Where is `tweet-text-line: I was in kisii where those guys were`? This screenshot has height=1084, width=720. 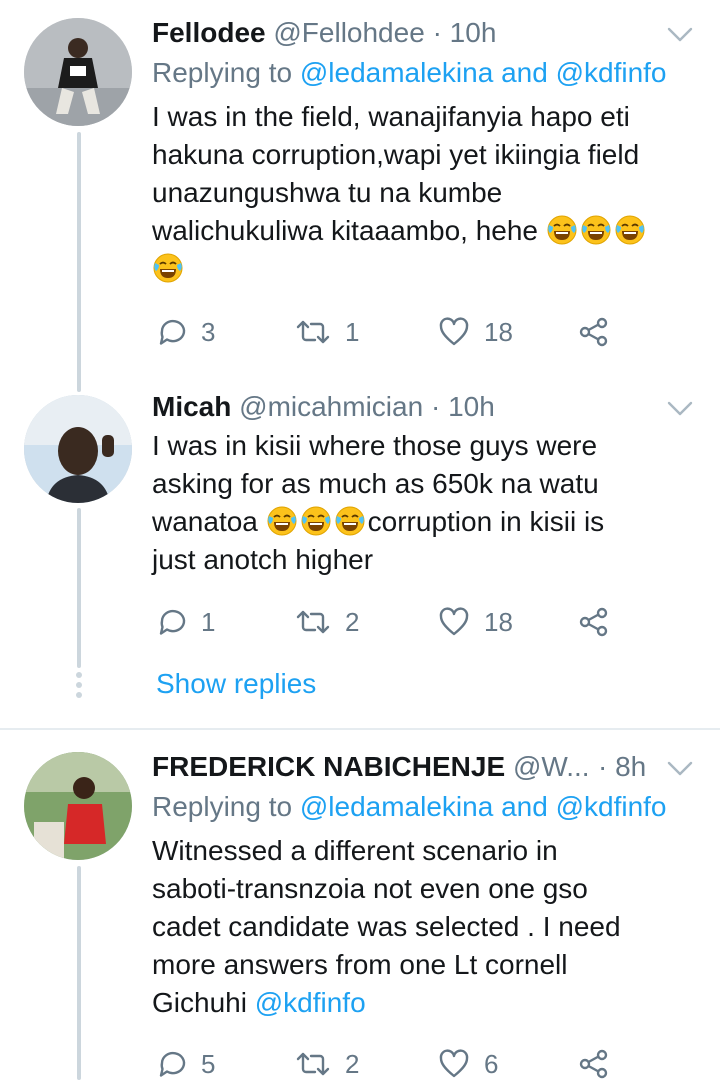 tweet-text-line: I was in kisii where those guys were is located at coordinates (375, 445).